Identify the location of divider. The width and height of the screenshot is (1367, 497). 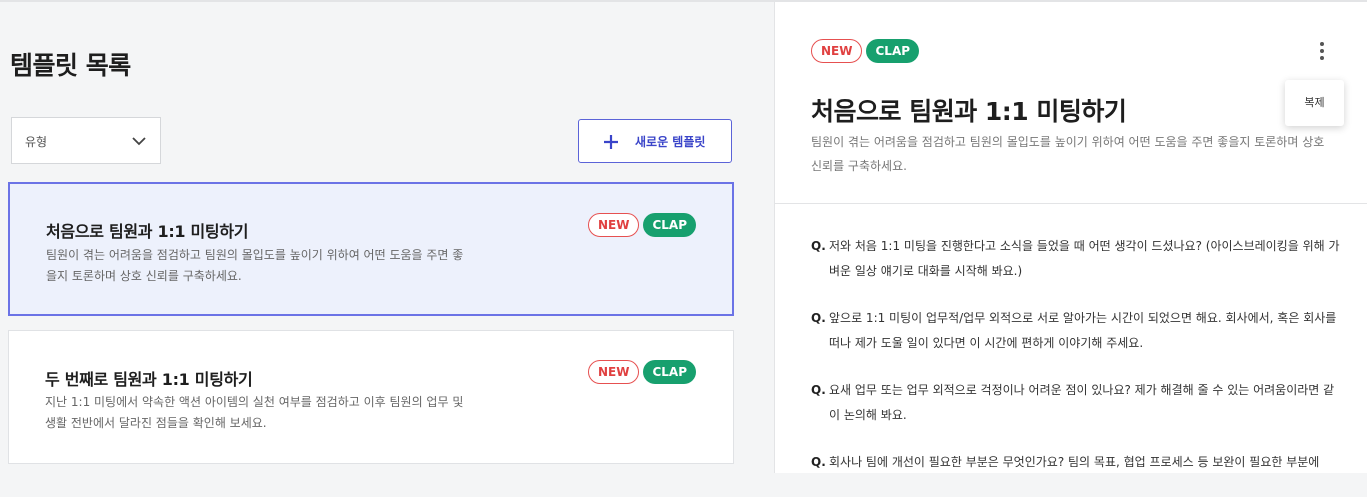
(1071, 203).